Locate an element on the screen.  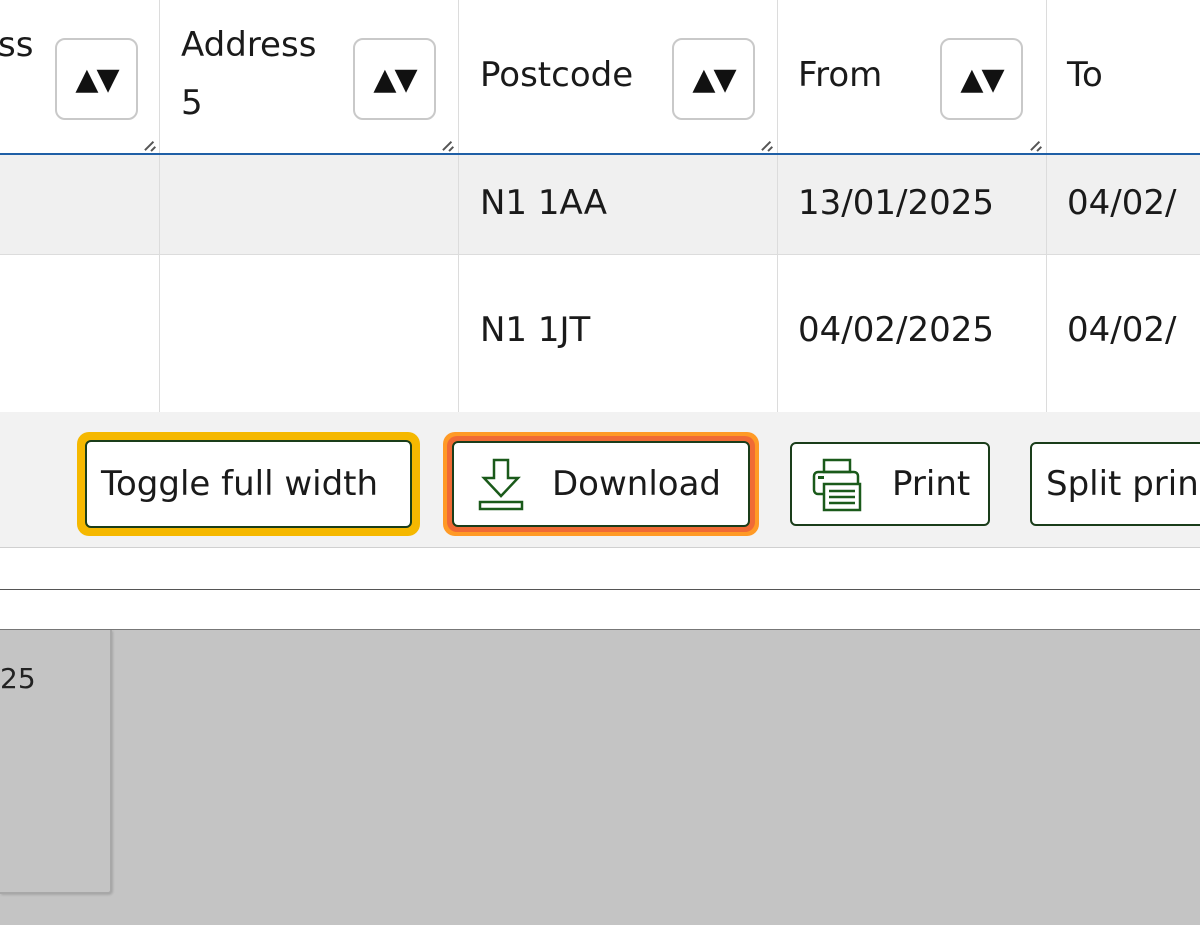
column-header-to: To is located at coordinates (1123, 76).